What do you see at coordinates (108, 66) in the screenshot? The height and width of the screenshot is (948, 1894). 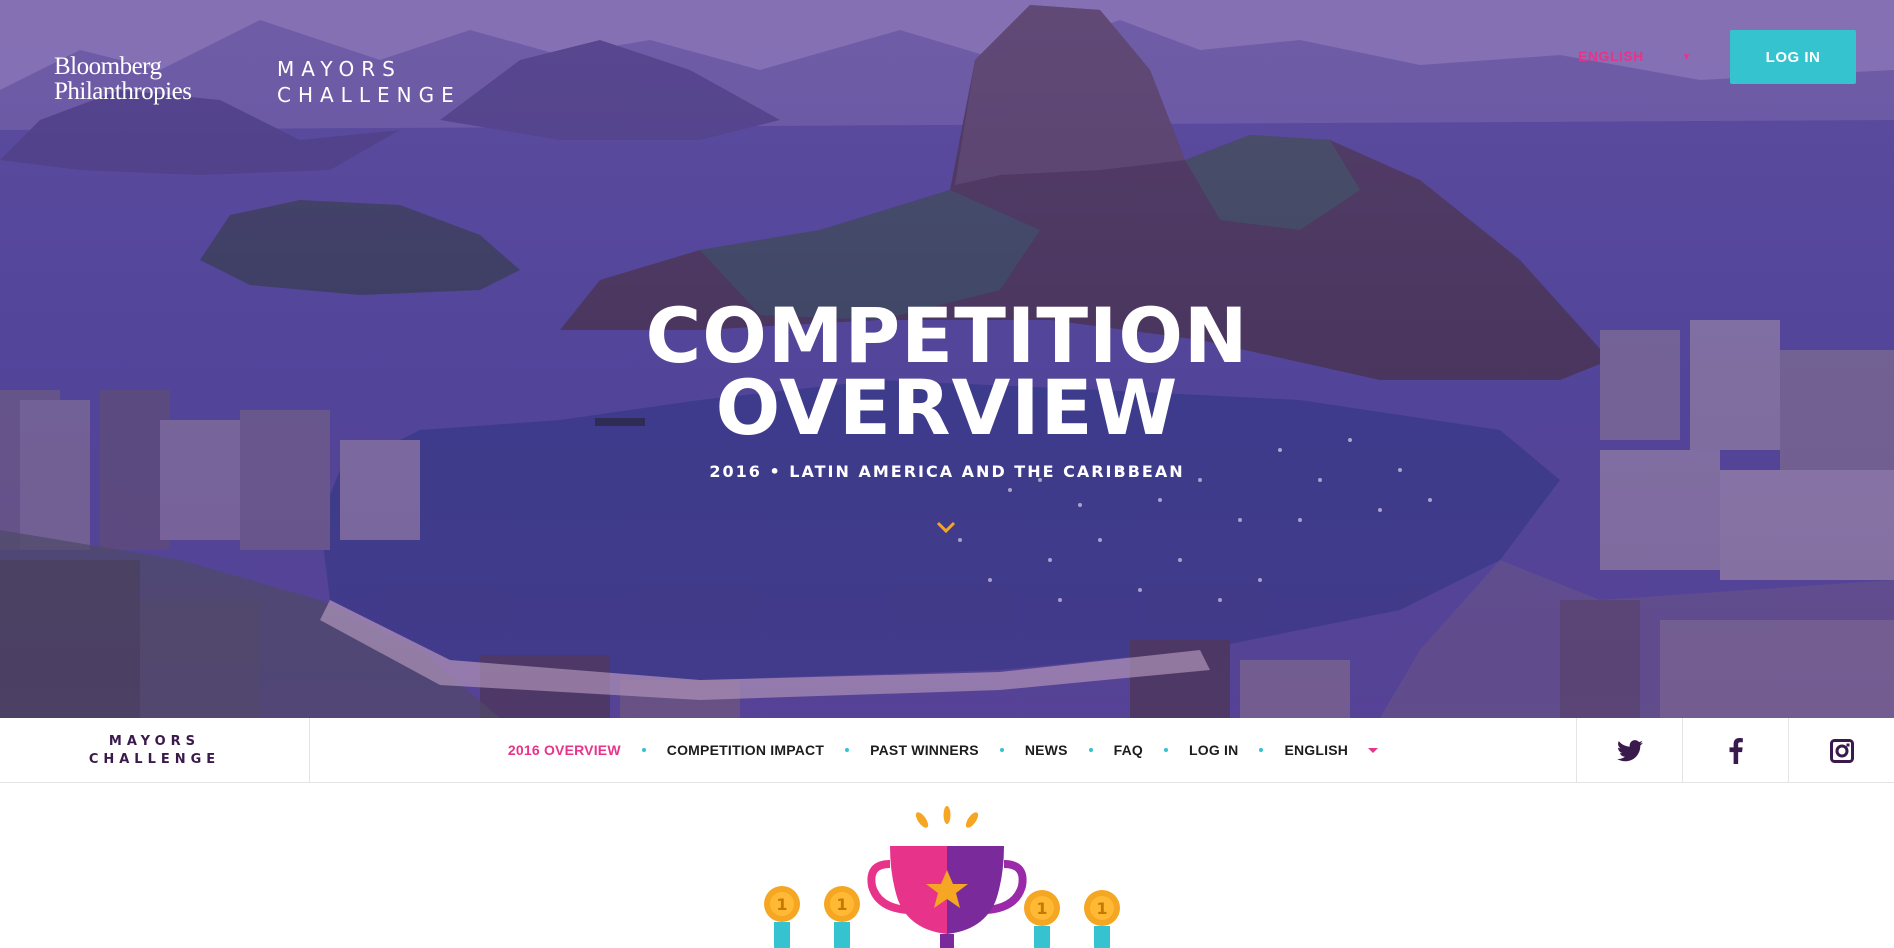 I see `logo-line: Bloomberg` at bounding box center [108, 66].